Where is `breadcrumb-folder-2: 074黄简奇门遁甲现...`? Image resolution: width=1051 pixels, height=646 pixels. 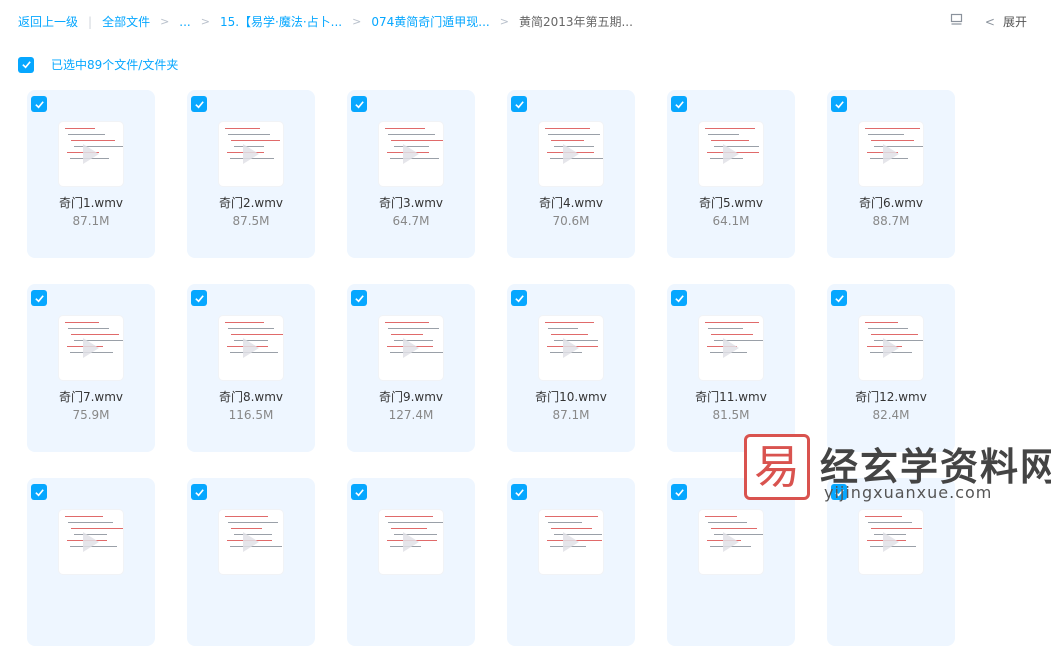 breadcrumb-folder-2: 074黄简奇门遁甲现... is located at coordinates (430, 21).